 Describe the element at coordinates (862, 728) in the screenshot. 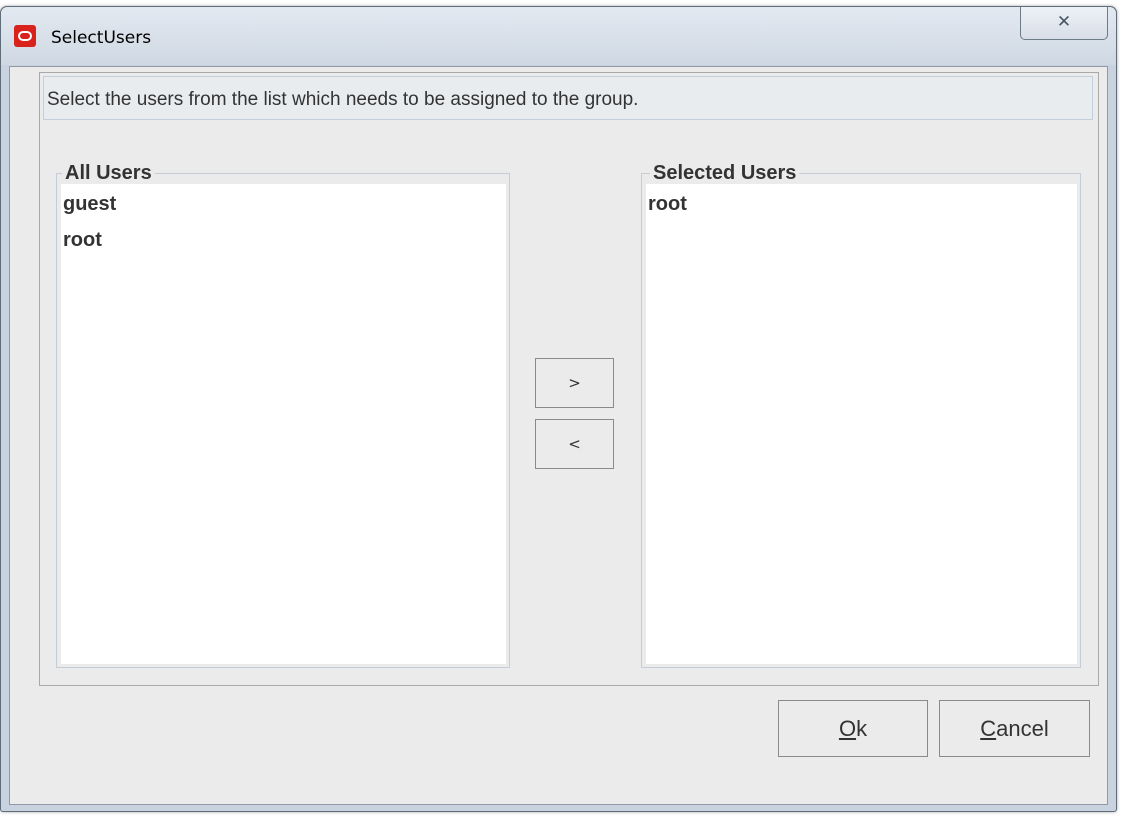

I see `ok-label: k` at that location.